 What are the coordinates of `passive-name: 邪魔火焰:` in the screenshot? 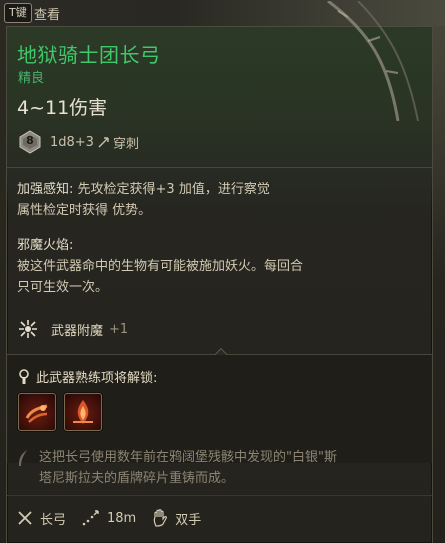 It's located at (45, 245).